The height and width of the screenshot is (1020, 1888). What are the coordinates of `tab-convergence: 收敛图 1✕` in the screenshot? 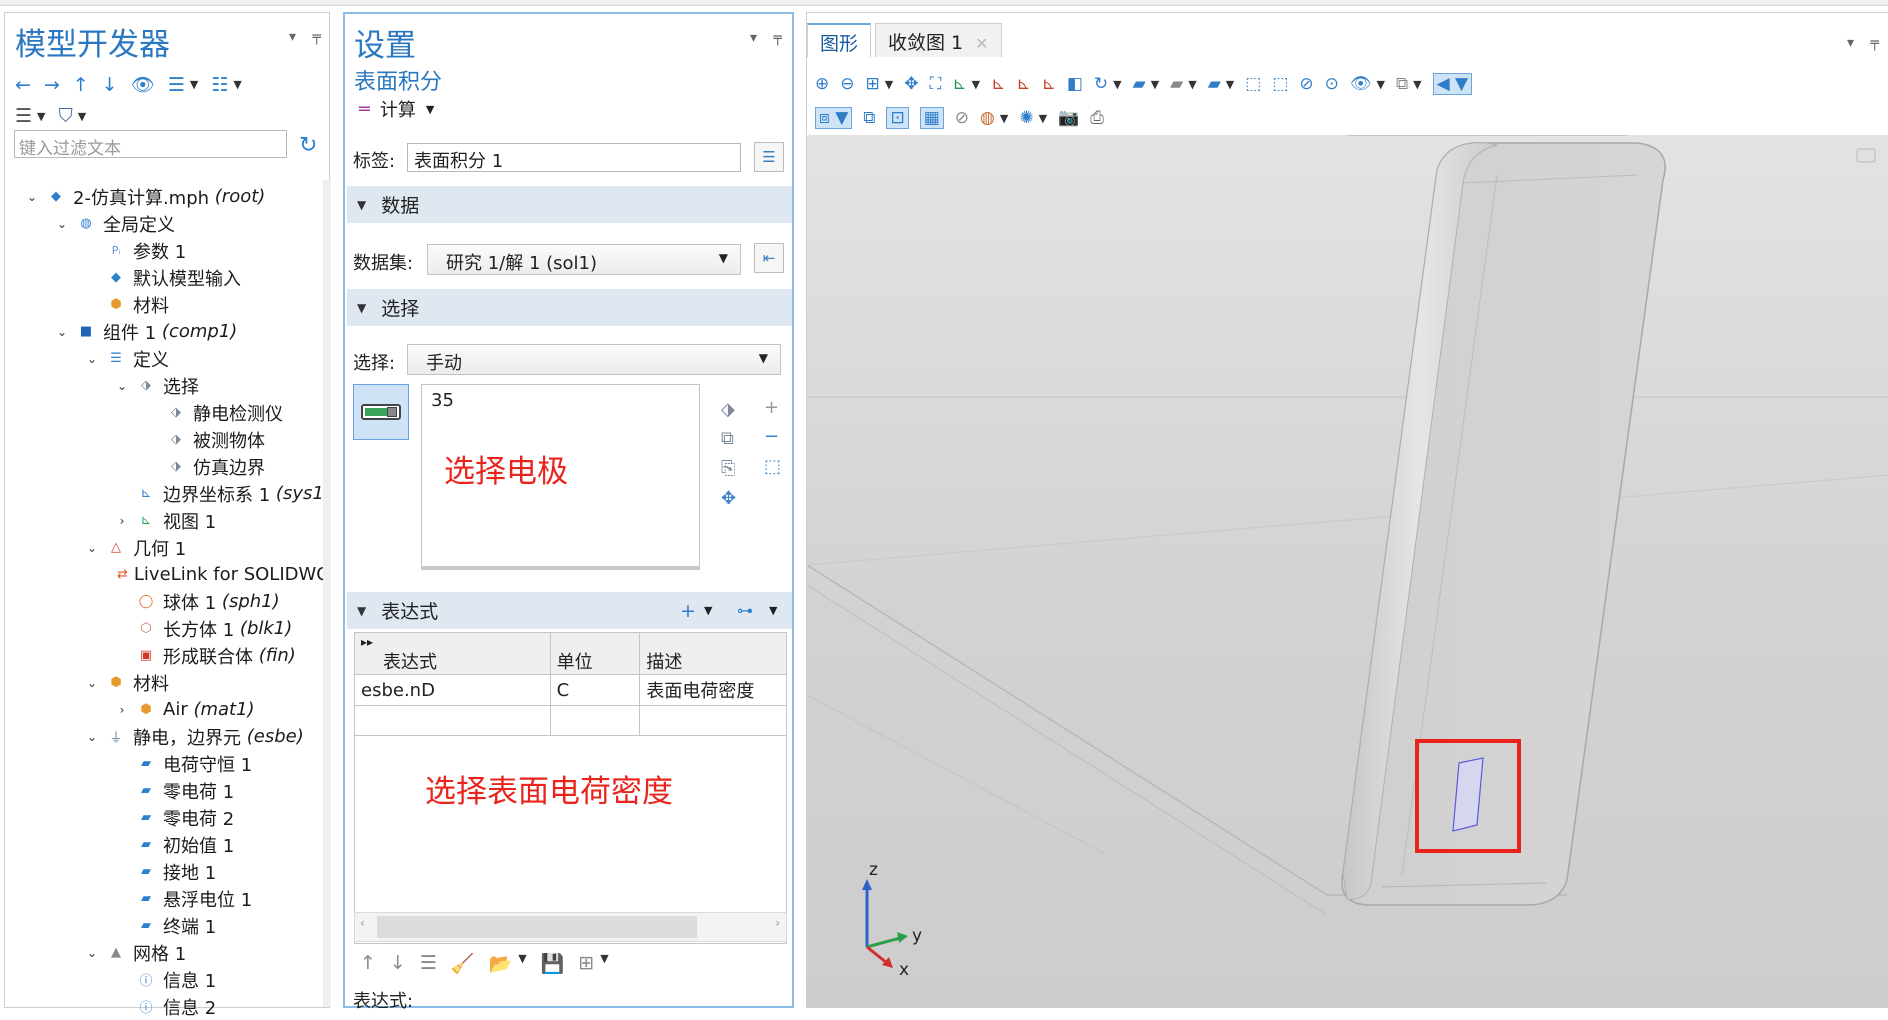 It's located at (938, 40).